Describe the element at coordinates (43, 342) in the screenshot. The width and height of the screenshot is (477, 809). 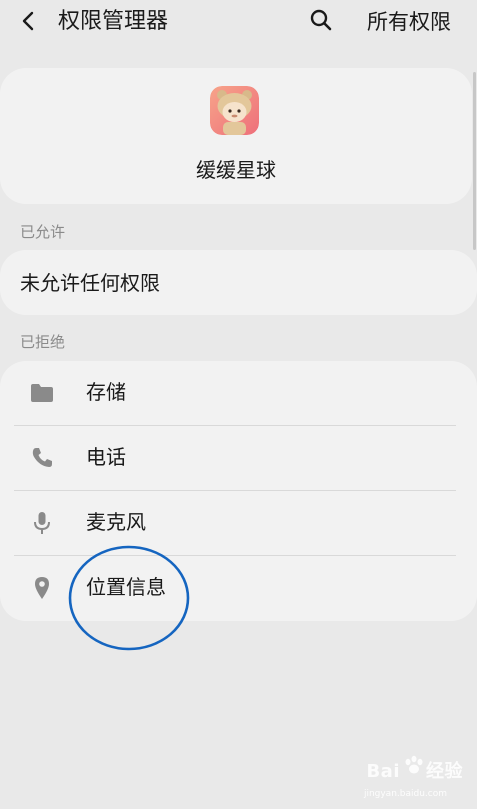
I see `denied-section-label: 已拒绝` at that location.